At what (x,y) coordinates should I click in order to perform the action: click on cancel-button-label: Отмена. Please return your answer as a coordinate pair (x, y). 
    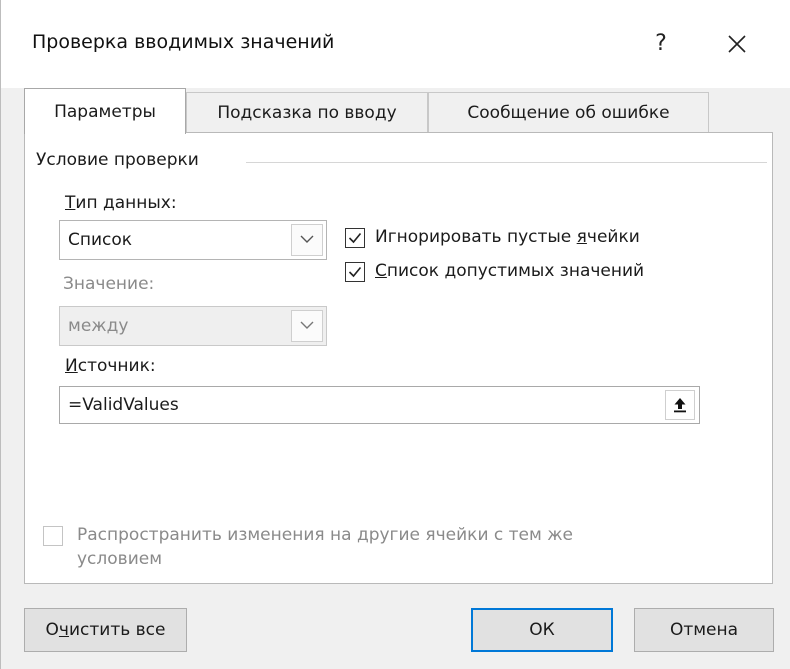
    Looking at the image, I should click on (704, 630).